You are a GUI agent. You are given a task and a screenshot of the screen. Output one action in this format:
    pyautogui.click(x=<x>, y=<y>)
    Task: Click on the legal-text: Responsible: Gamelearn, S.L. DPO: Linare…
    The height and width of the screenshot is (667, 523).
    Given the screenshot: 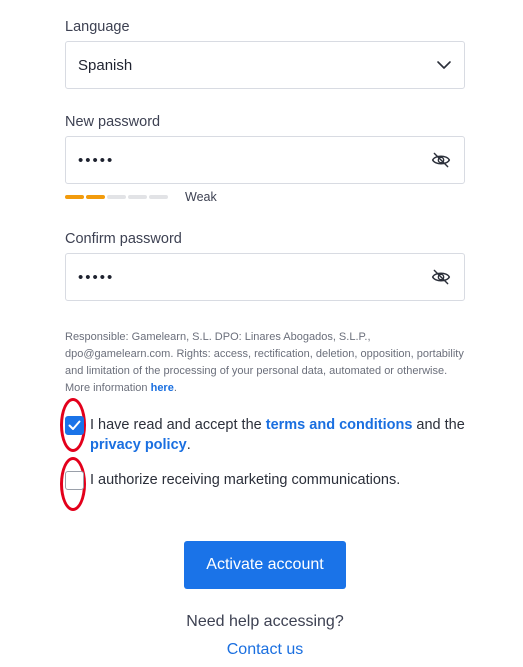 What is the action you would take?
    pyautogui.click(x=264, y=362)
    